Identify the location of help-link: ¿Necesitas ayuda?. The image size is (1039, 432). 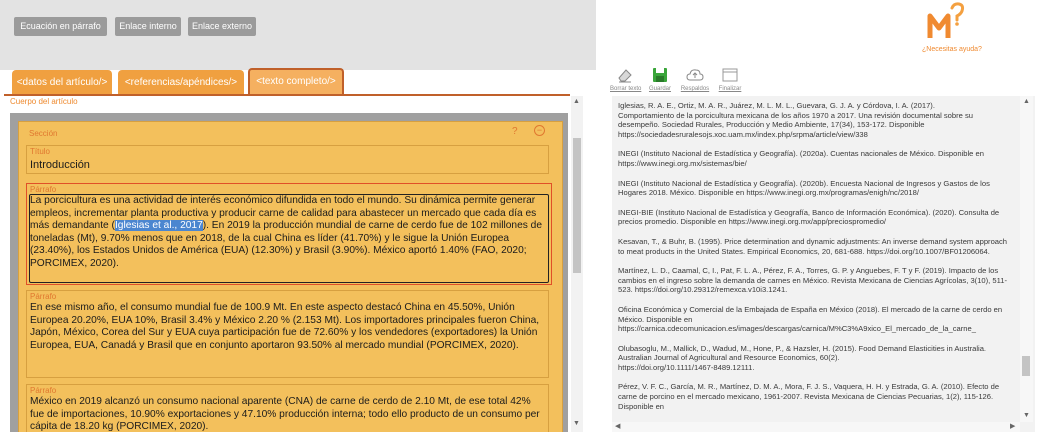
(952, 49).